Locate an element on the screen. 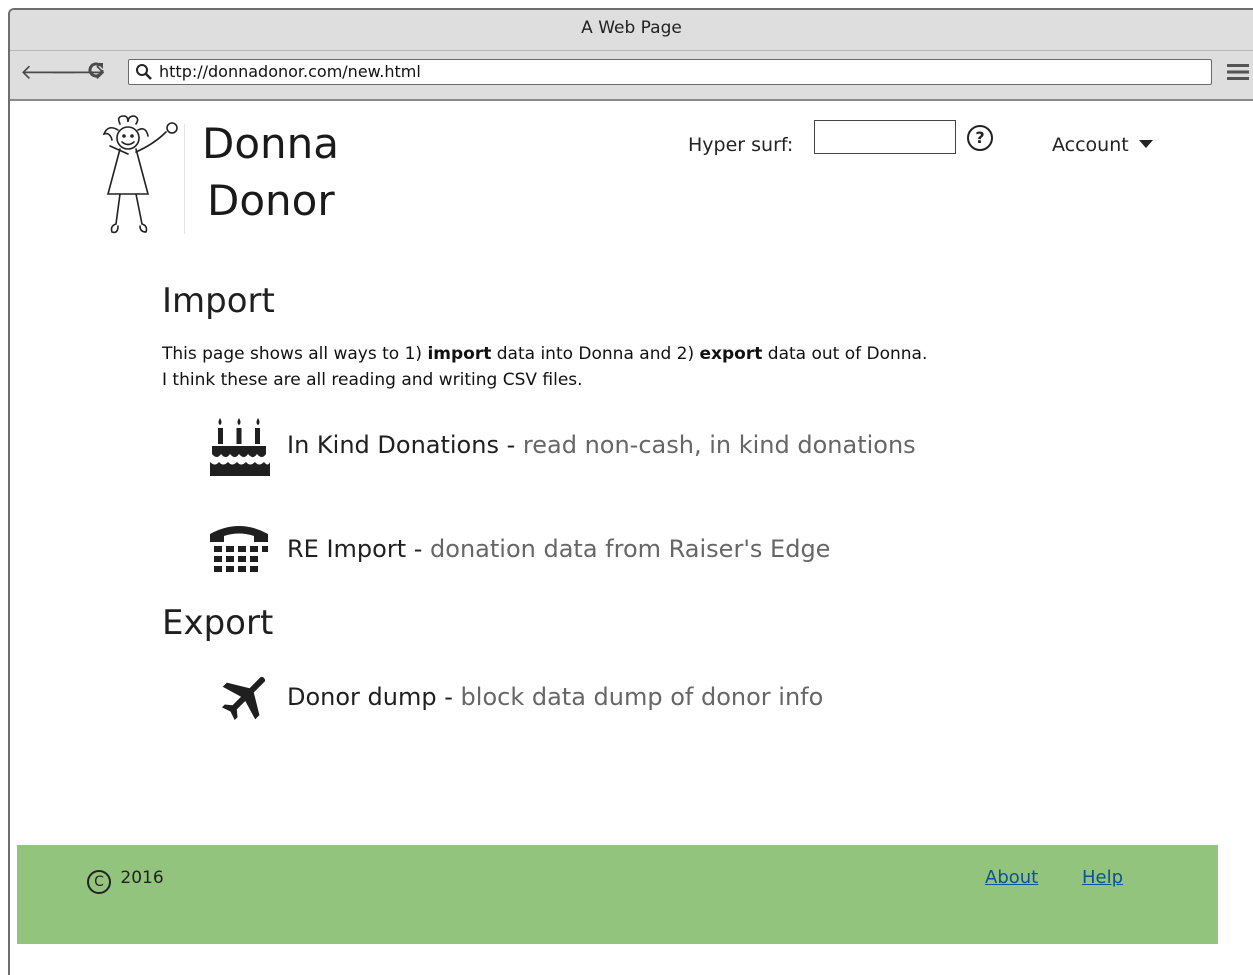 The image size is (1253, 975). copyright-year: 2016 is located at coordinates (142, 878).